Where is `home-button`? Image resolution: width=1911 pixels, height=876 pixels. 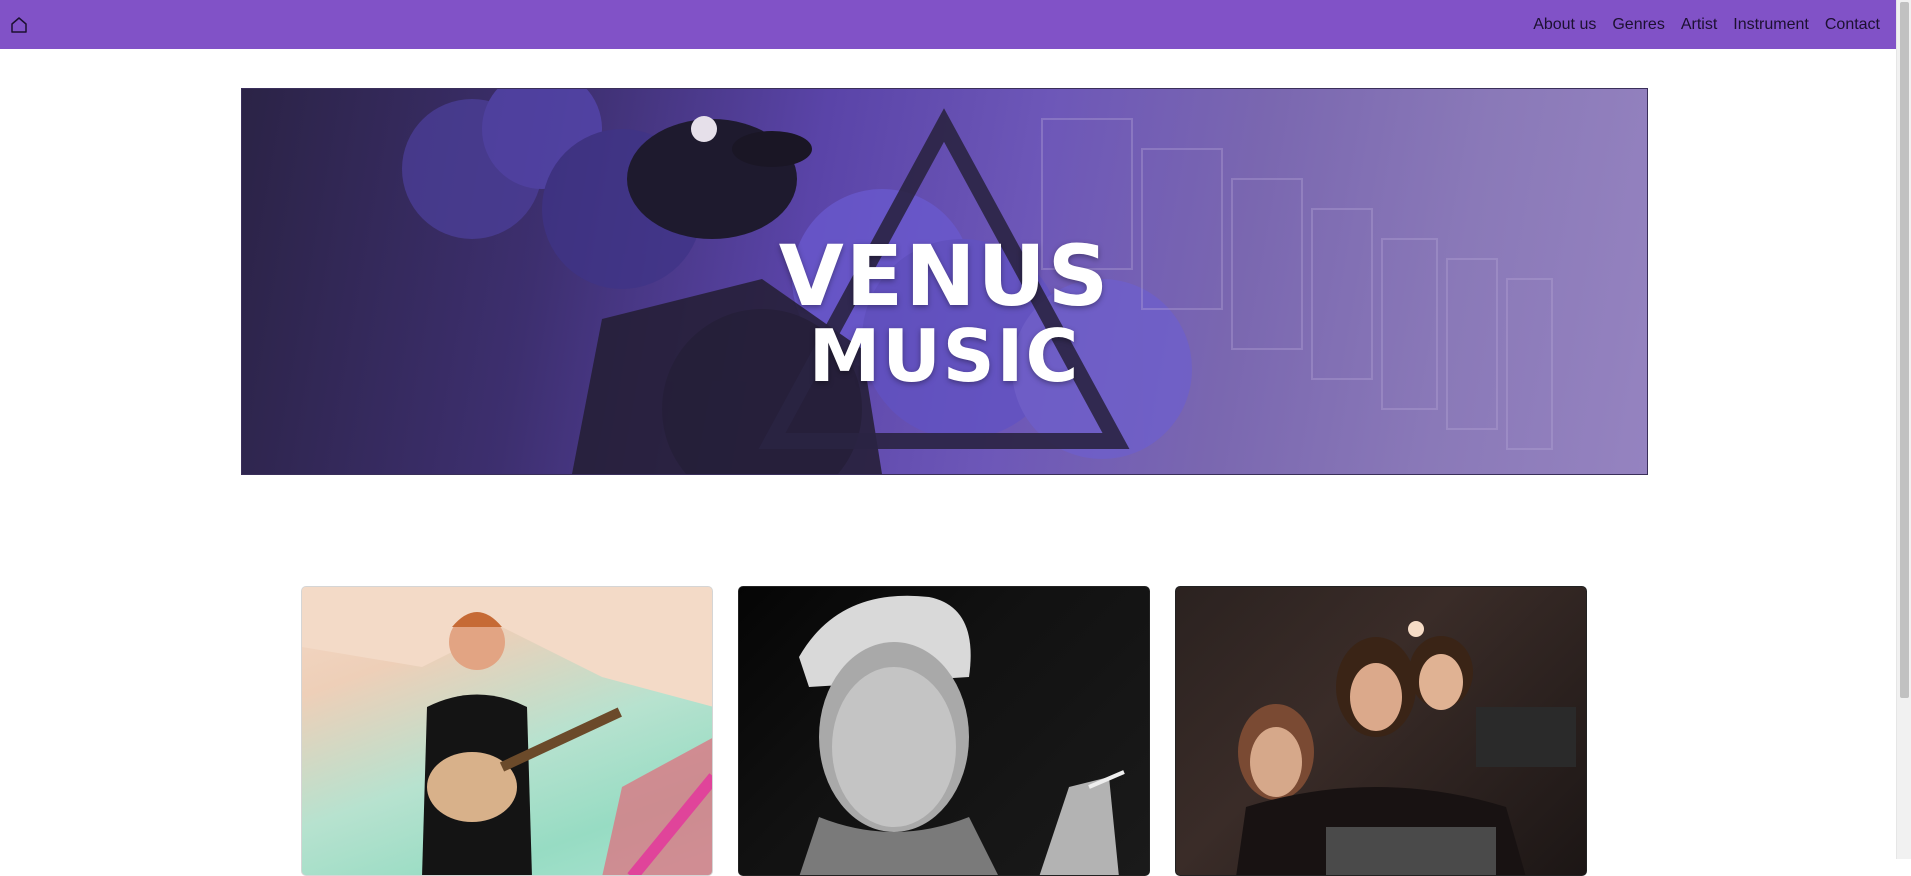 home-button is located at coordinates (19, 24).